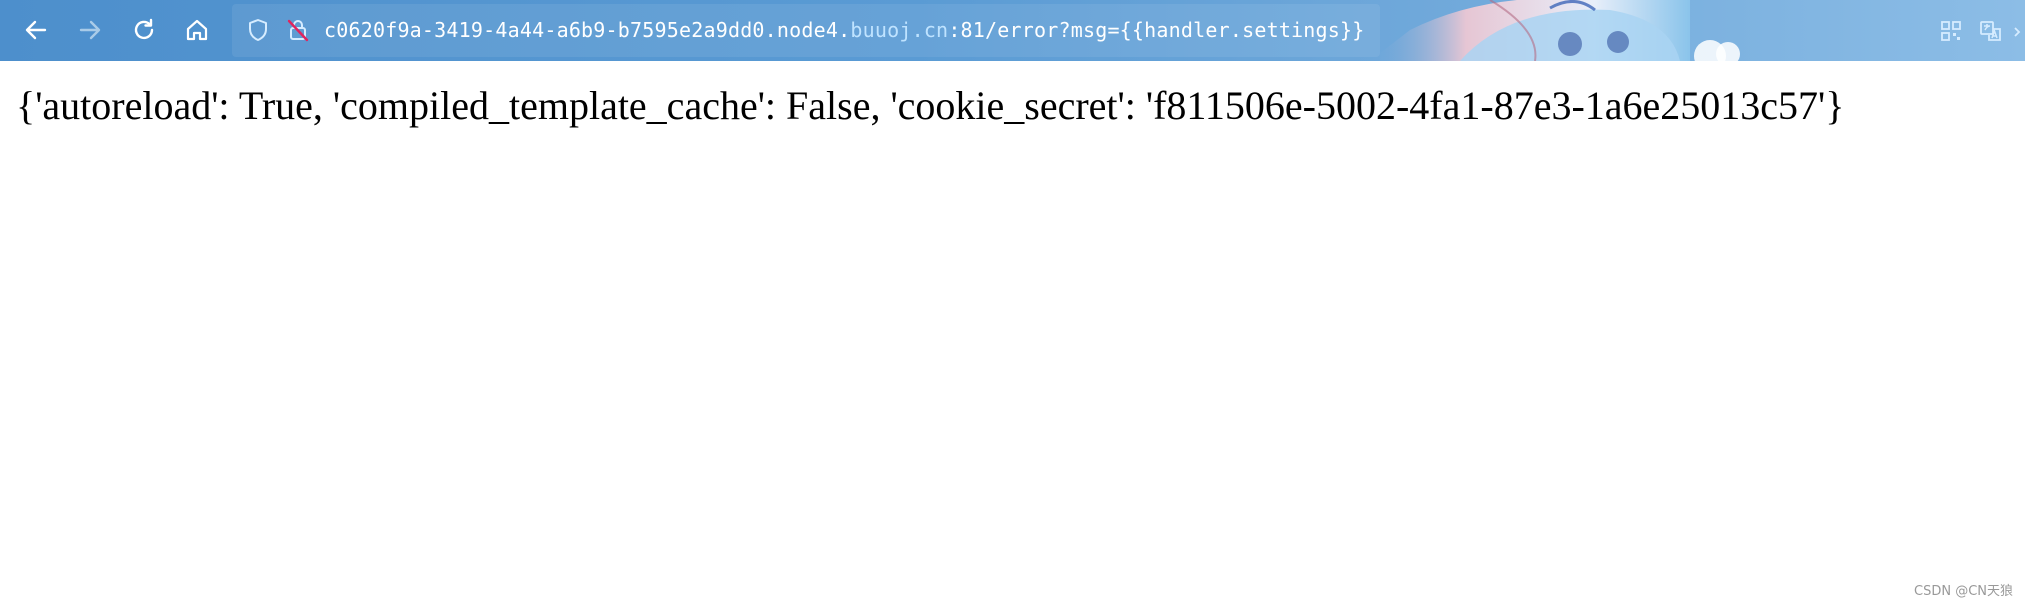 Image resolution: width=2025 pixels, height=605 pixels. Describe the element at coordinates (1156, 30) in the screenshot. I see `url-path-segment: :81/error?msg={{handler.settings}}` at that location.